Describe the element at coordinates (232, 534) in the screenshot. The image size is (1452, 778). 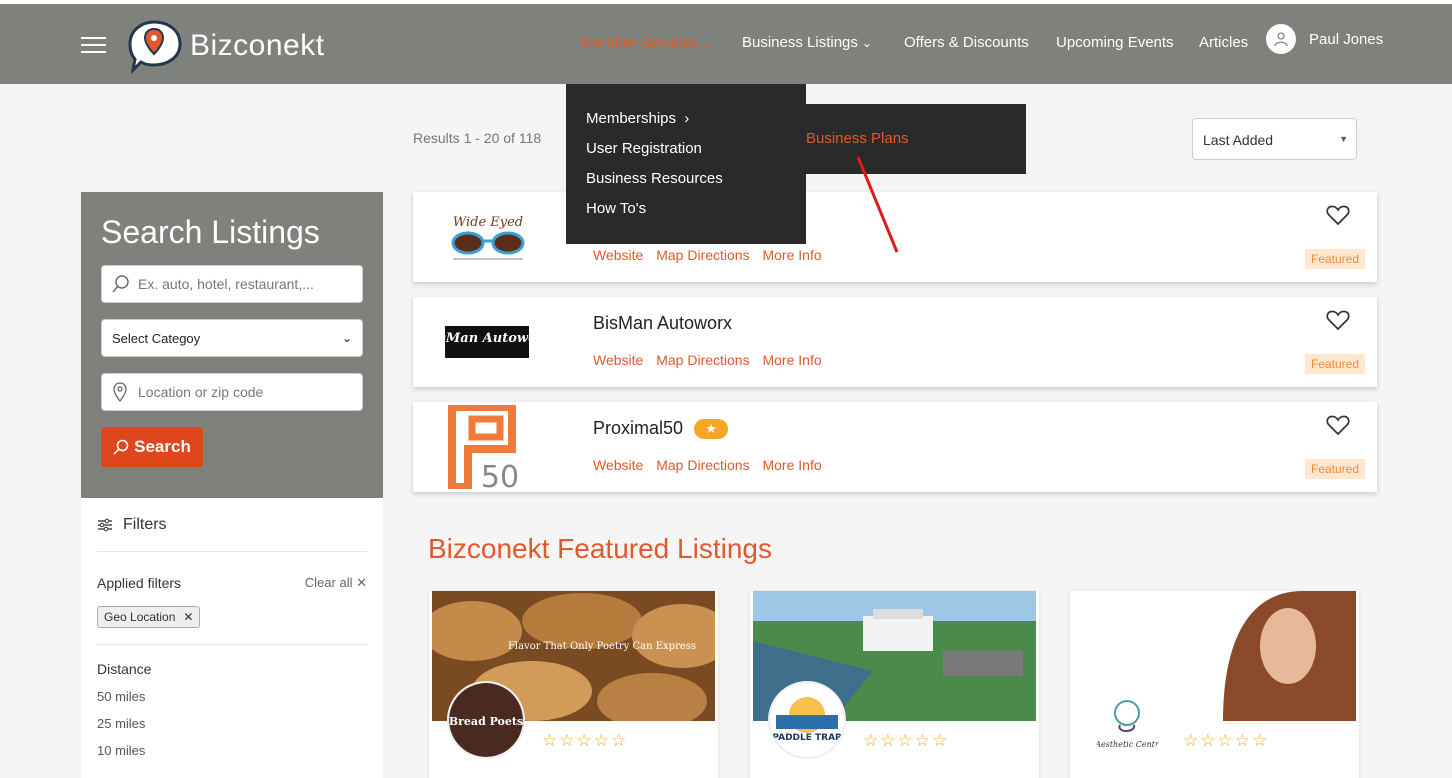
I see `filters-header: Filters` at that location.